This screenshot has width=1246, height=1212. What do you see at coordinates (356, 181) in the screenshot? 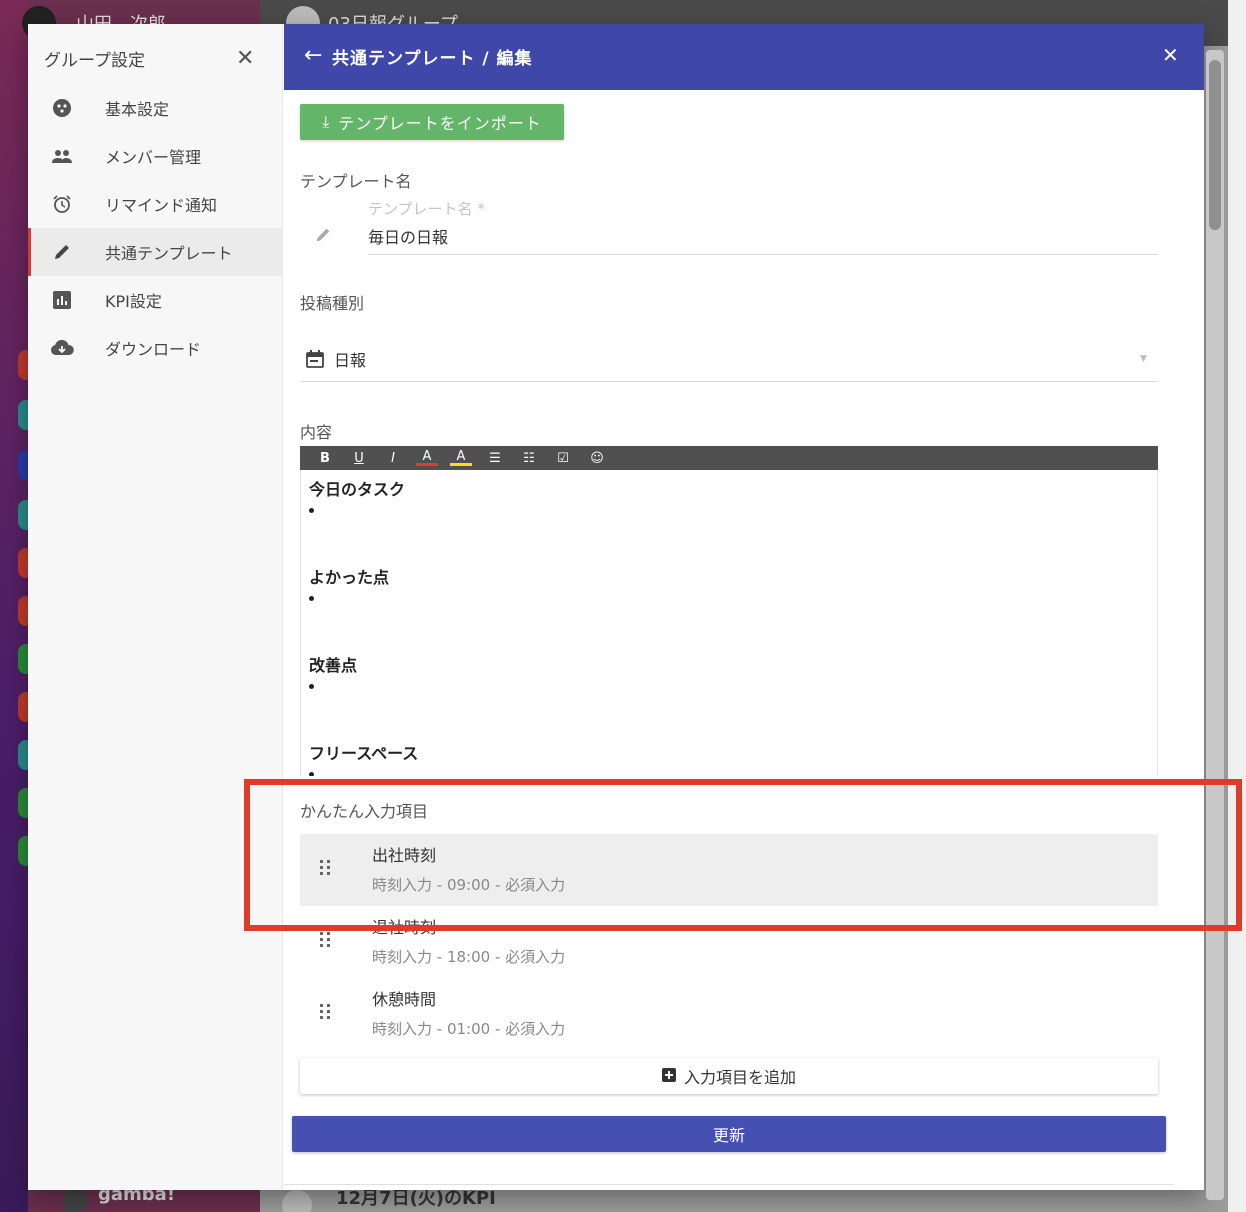
I see `template-name-section-label: テンプレート名` at bounding box center [356, 181].